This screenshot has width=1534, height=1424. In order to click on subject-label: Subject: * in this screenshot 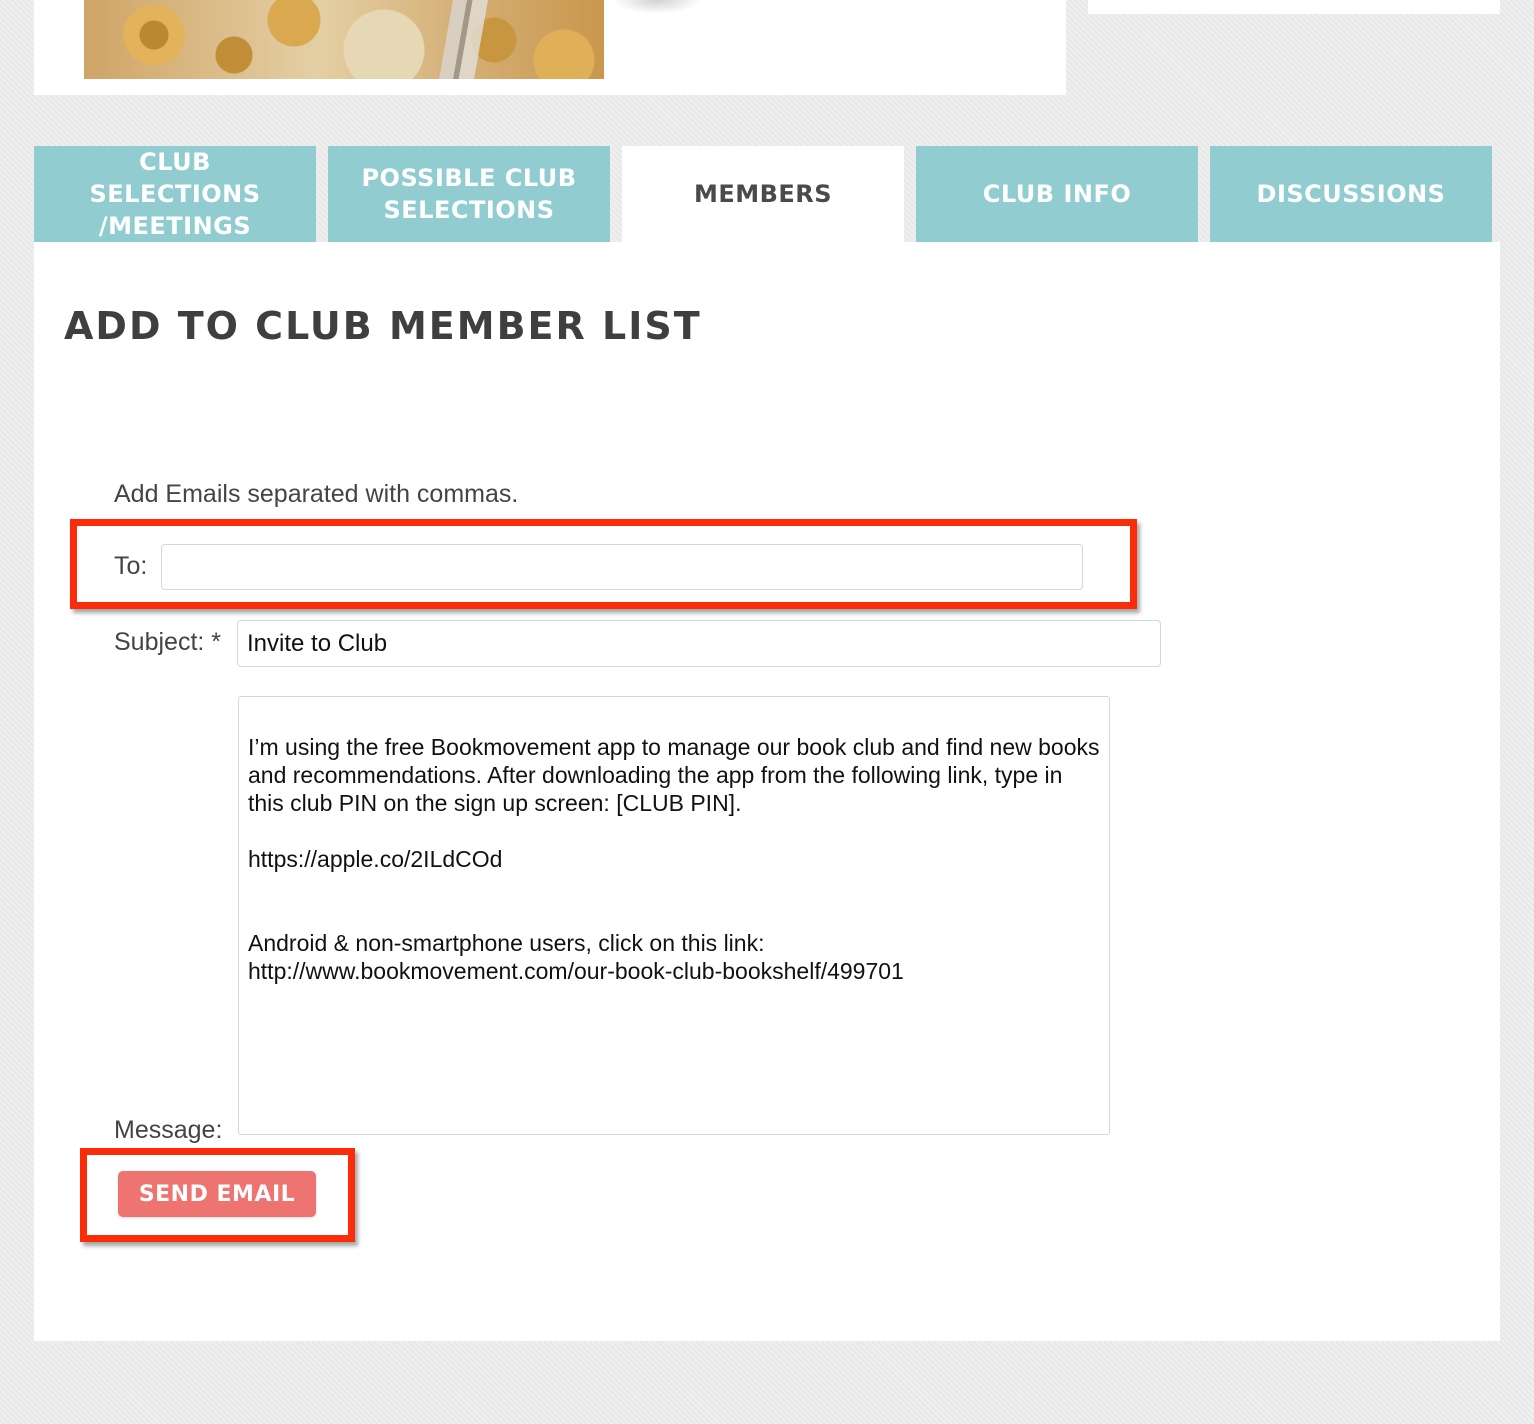, I will do `click(168, 642)`.